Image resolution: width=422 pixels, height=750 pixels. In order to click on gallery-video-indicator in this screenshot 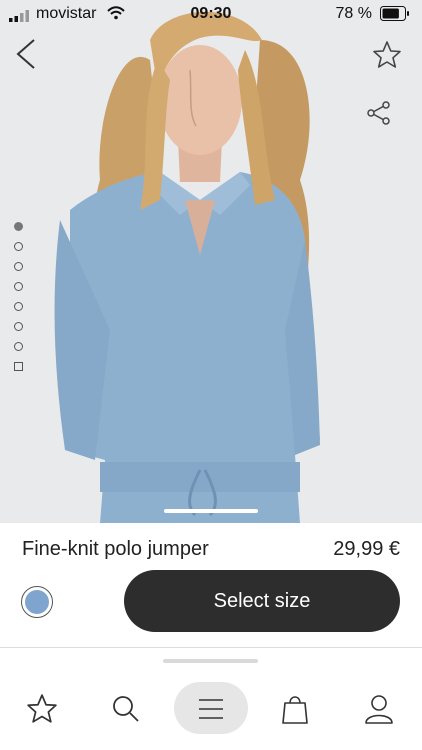, I will do `click(18, 366)`.